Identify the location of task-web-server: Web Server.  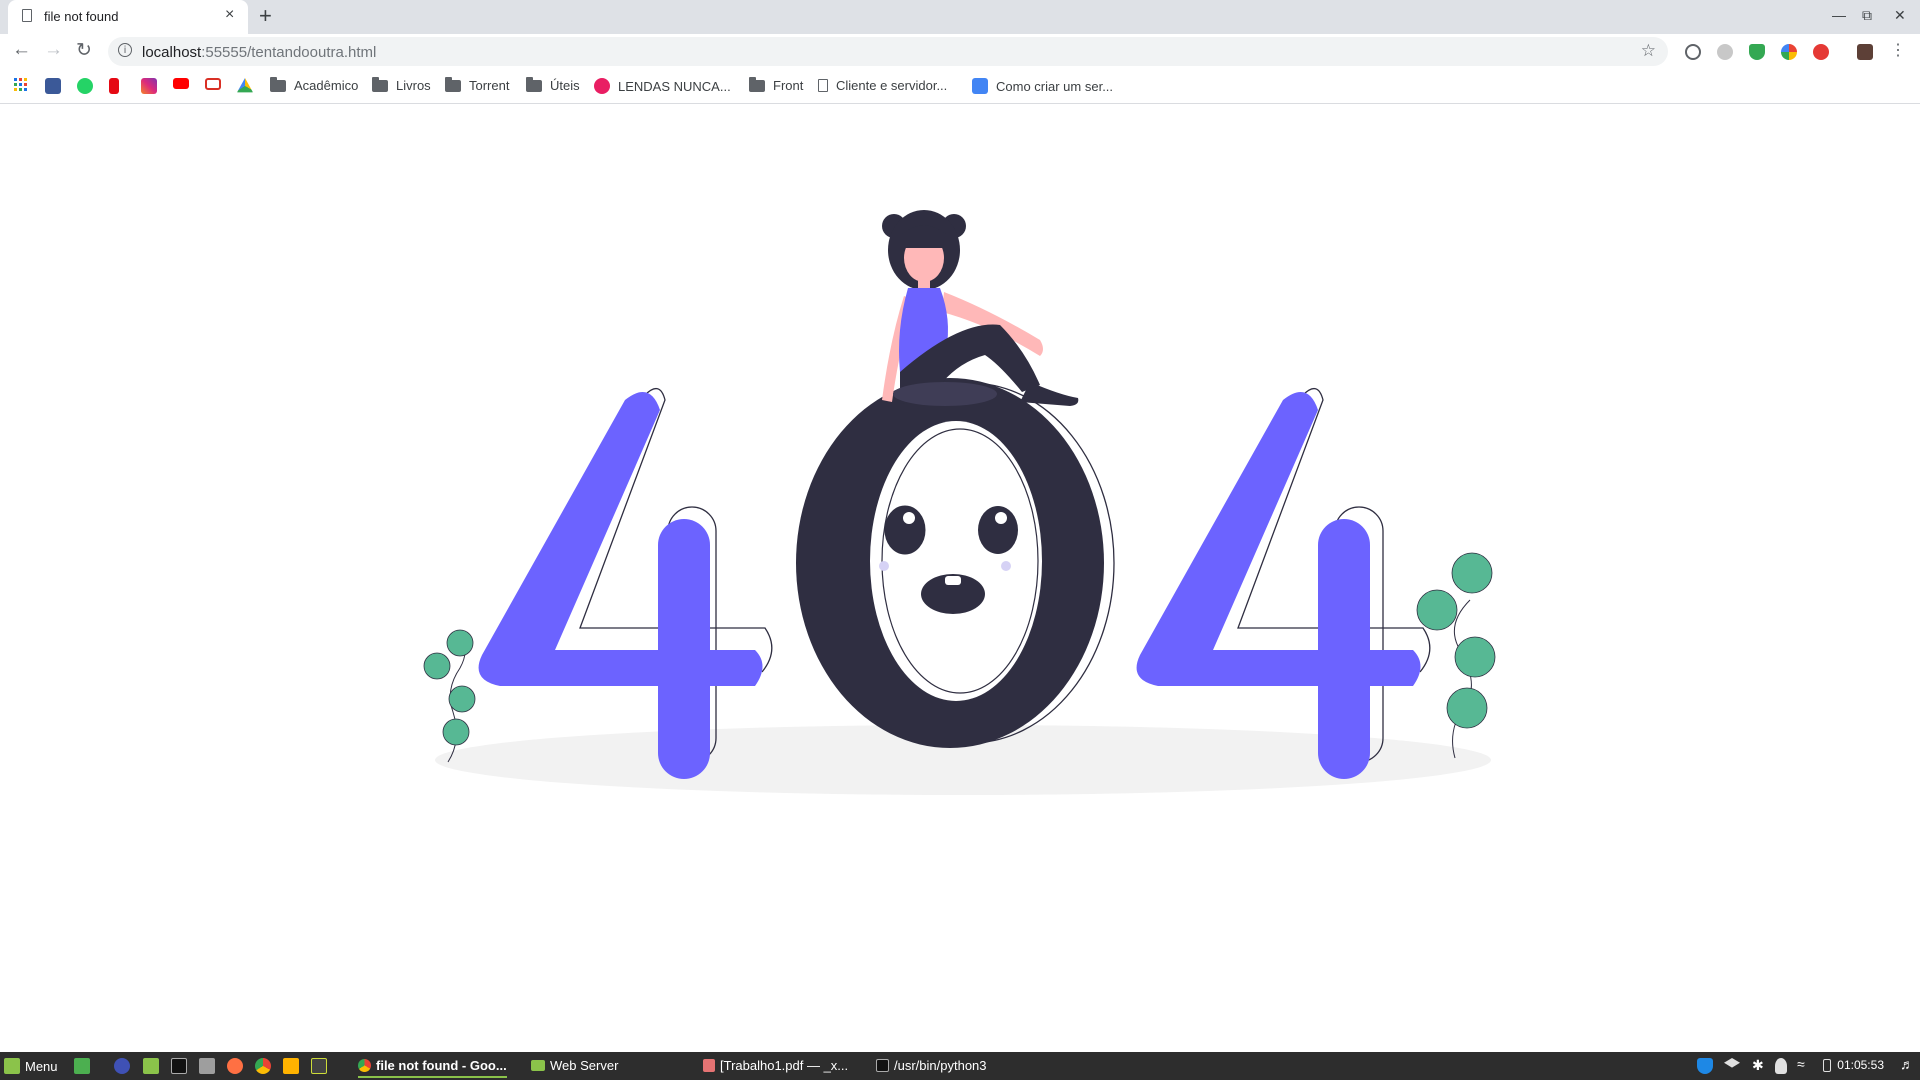
(574, 1065).